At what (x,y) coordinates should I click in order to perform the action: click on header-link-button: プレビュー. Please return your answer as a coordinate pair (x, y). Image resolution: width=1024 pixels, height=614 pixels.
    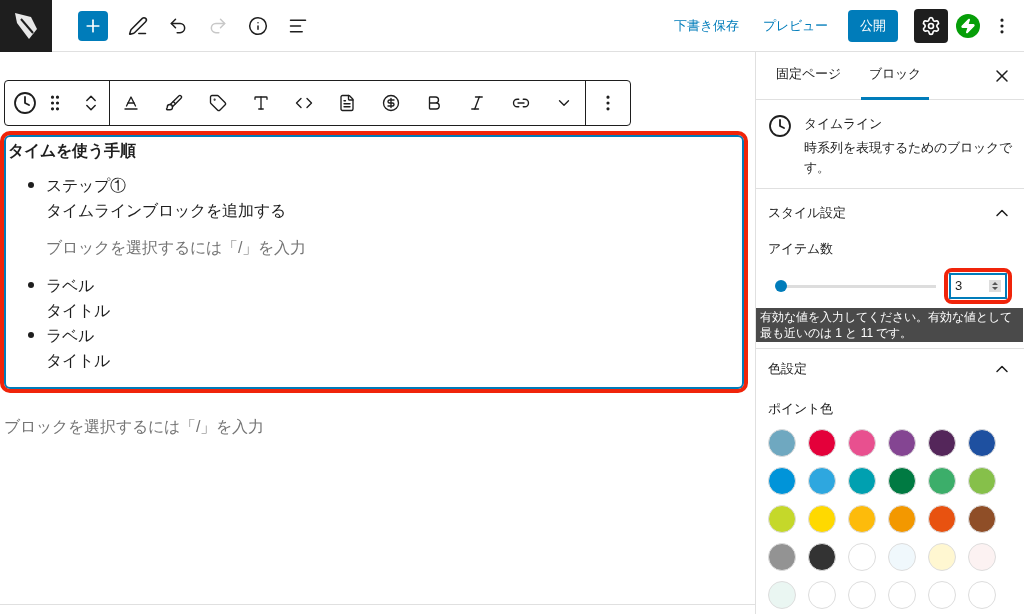
    Looking at the image, I should click on (795, 25).